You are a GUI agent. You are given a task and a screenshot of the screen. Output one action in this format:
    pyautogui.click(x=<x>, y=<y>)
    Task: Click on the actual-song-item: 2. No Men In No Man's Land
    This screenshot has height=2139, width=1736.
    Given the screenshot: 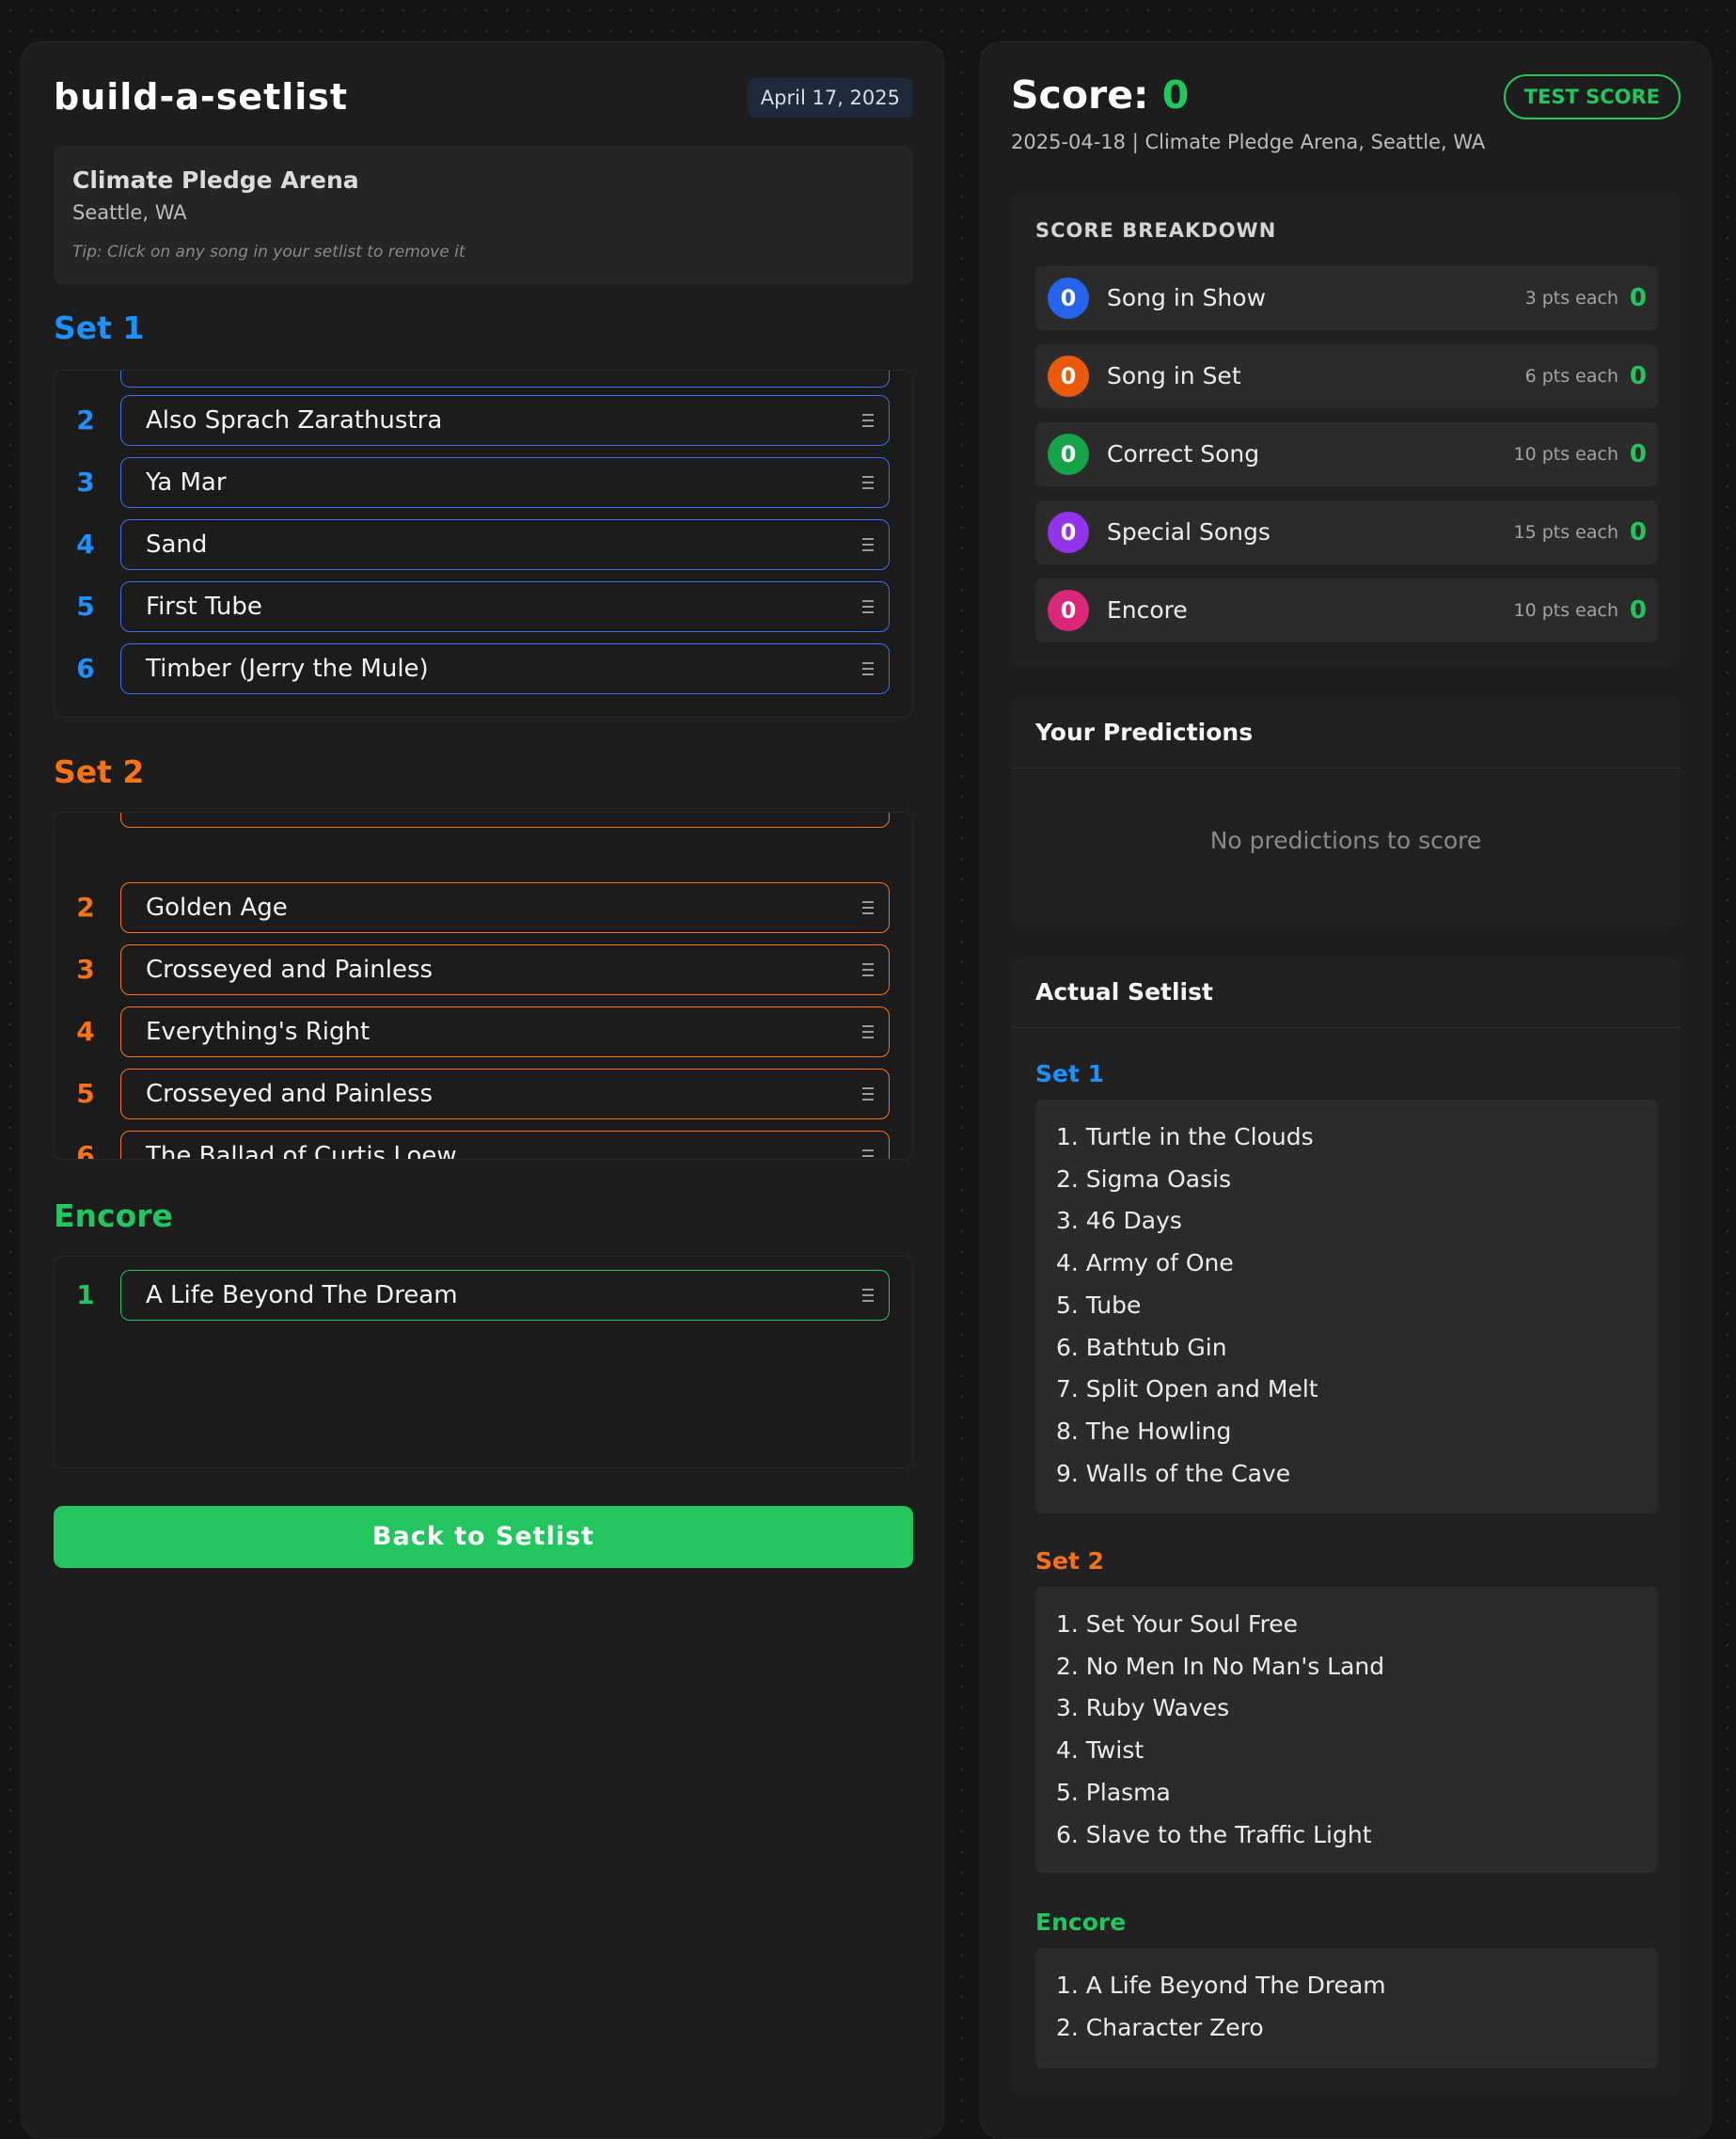 What is the action you would take?
    pyautogui.click(x=1220, y=1666)
    